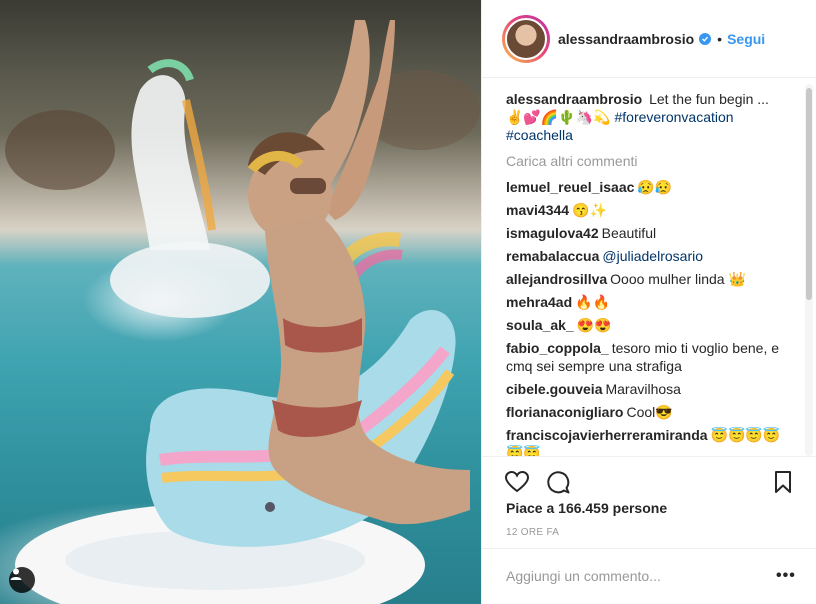  I want to click on author-username: alessandraambrosio, so click(626, 39).